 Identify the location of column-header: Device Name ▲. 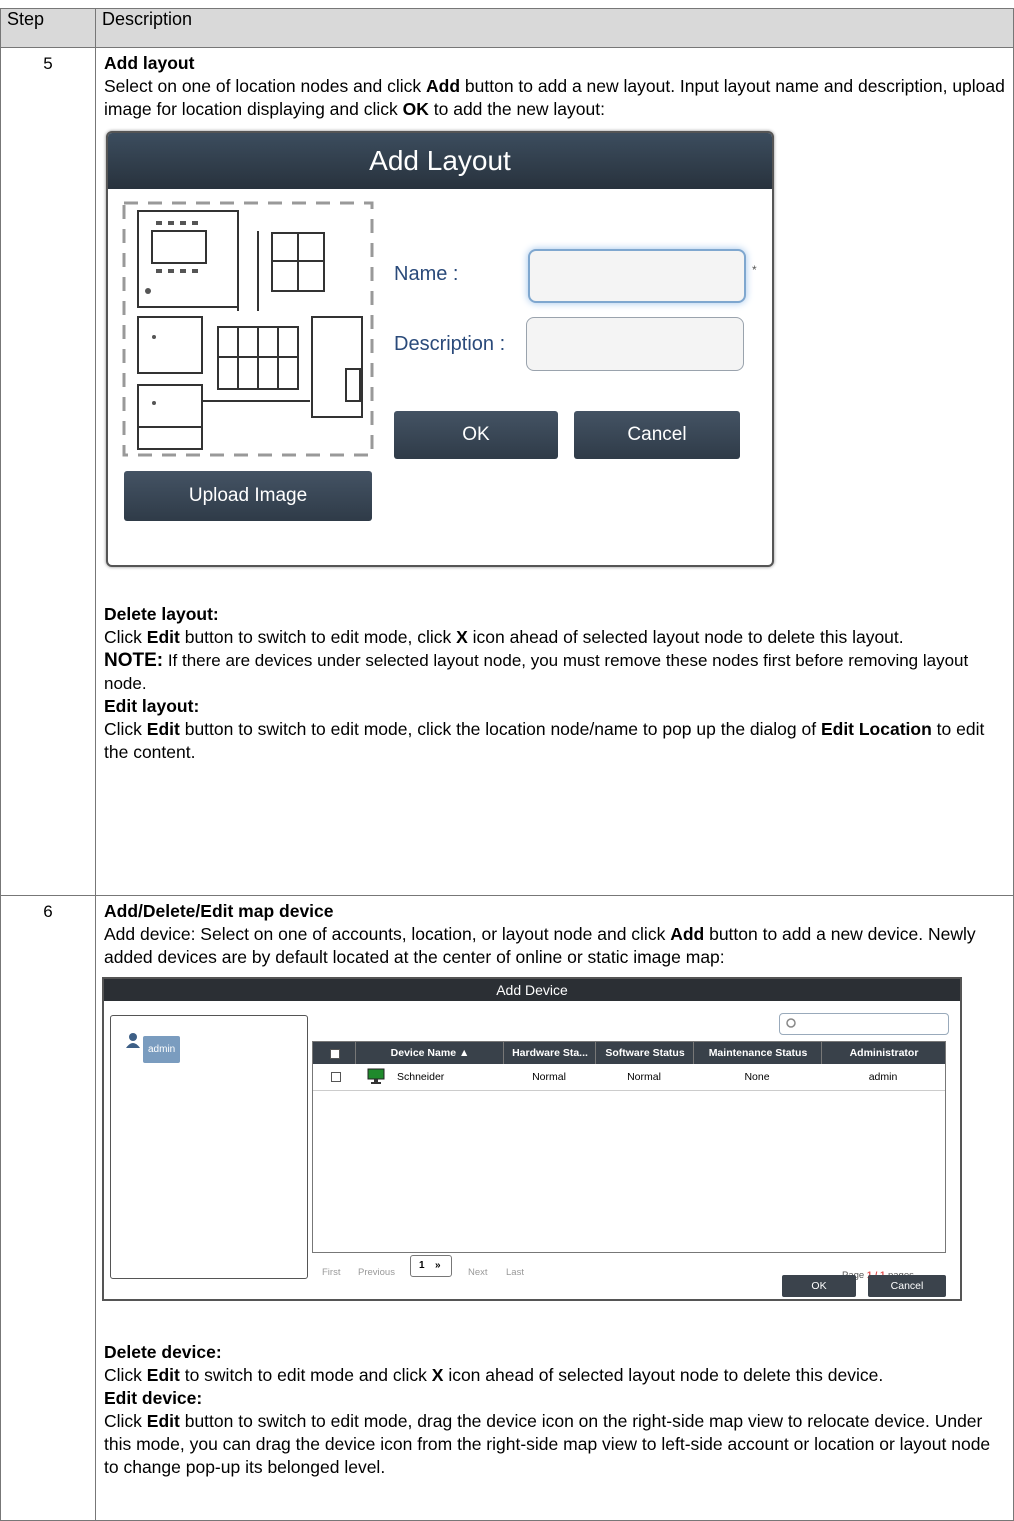
(429, 1053).